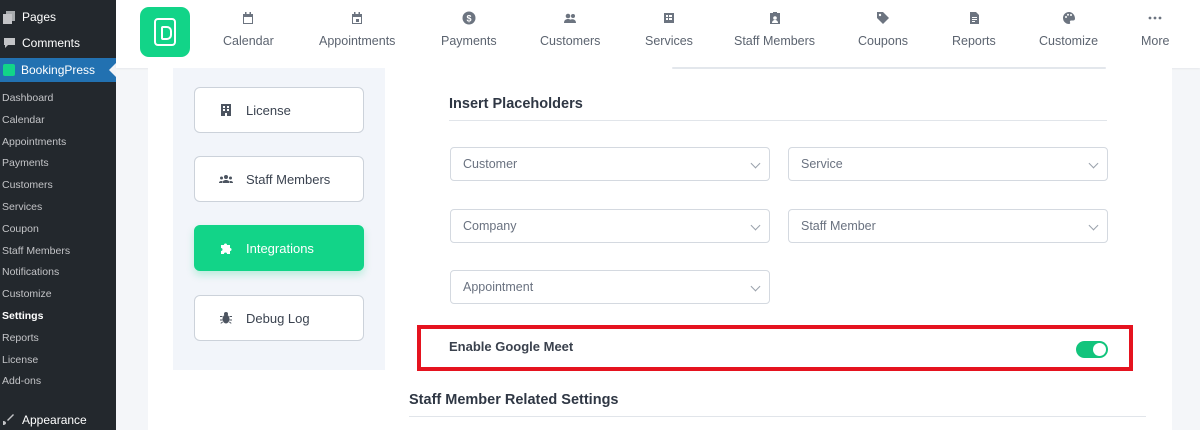 This screenshot has width=1200, height=430. Describe the element at coordinates (58, 273) in the screenshot. I see `wp-submenu-notifications: Notifications` at that location.